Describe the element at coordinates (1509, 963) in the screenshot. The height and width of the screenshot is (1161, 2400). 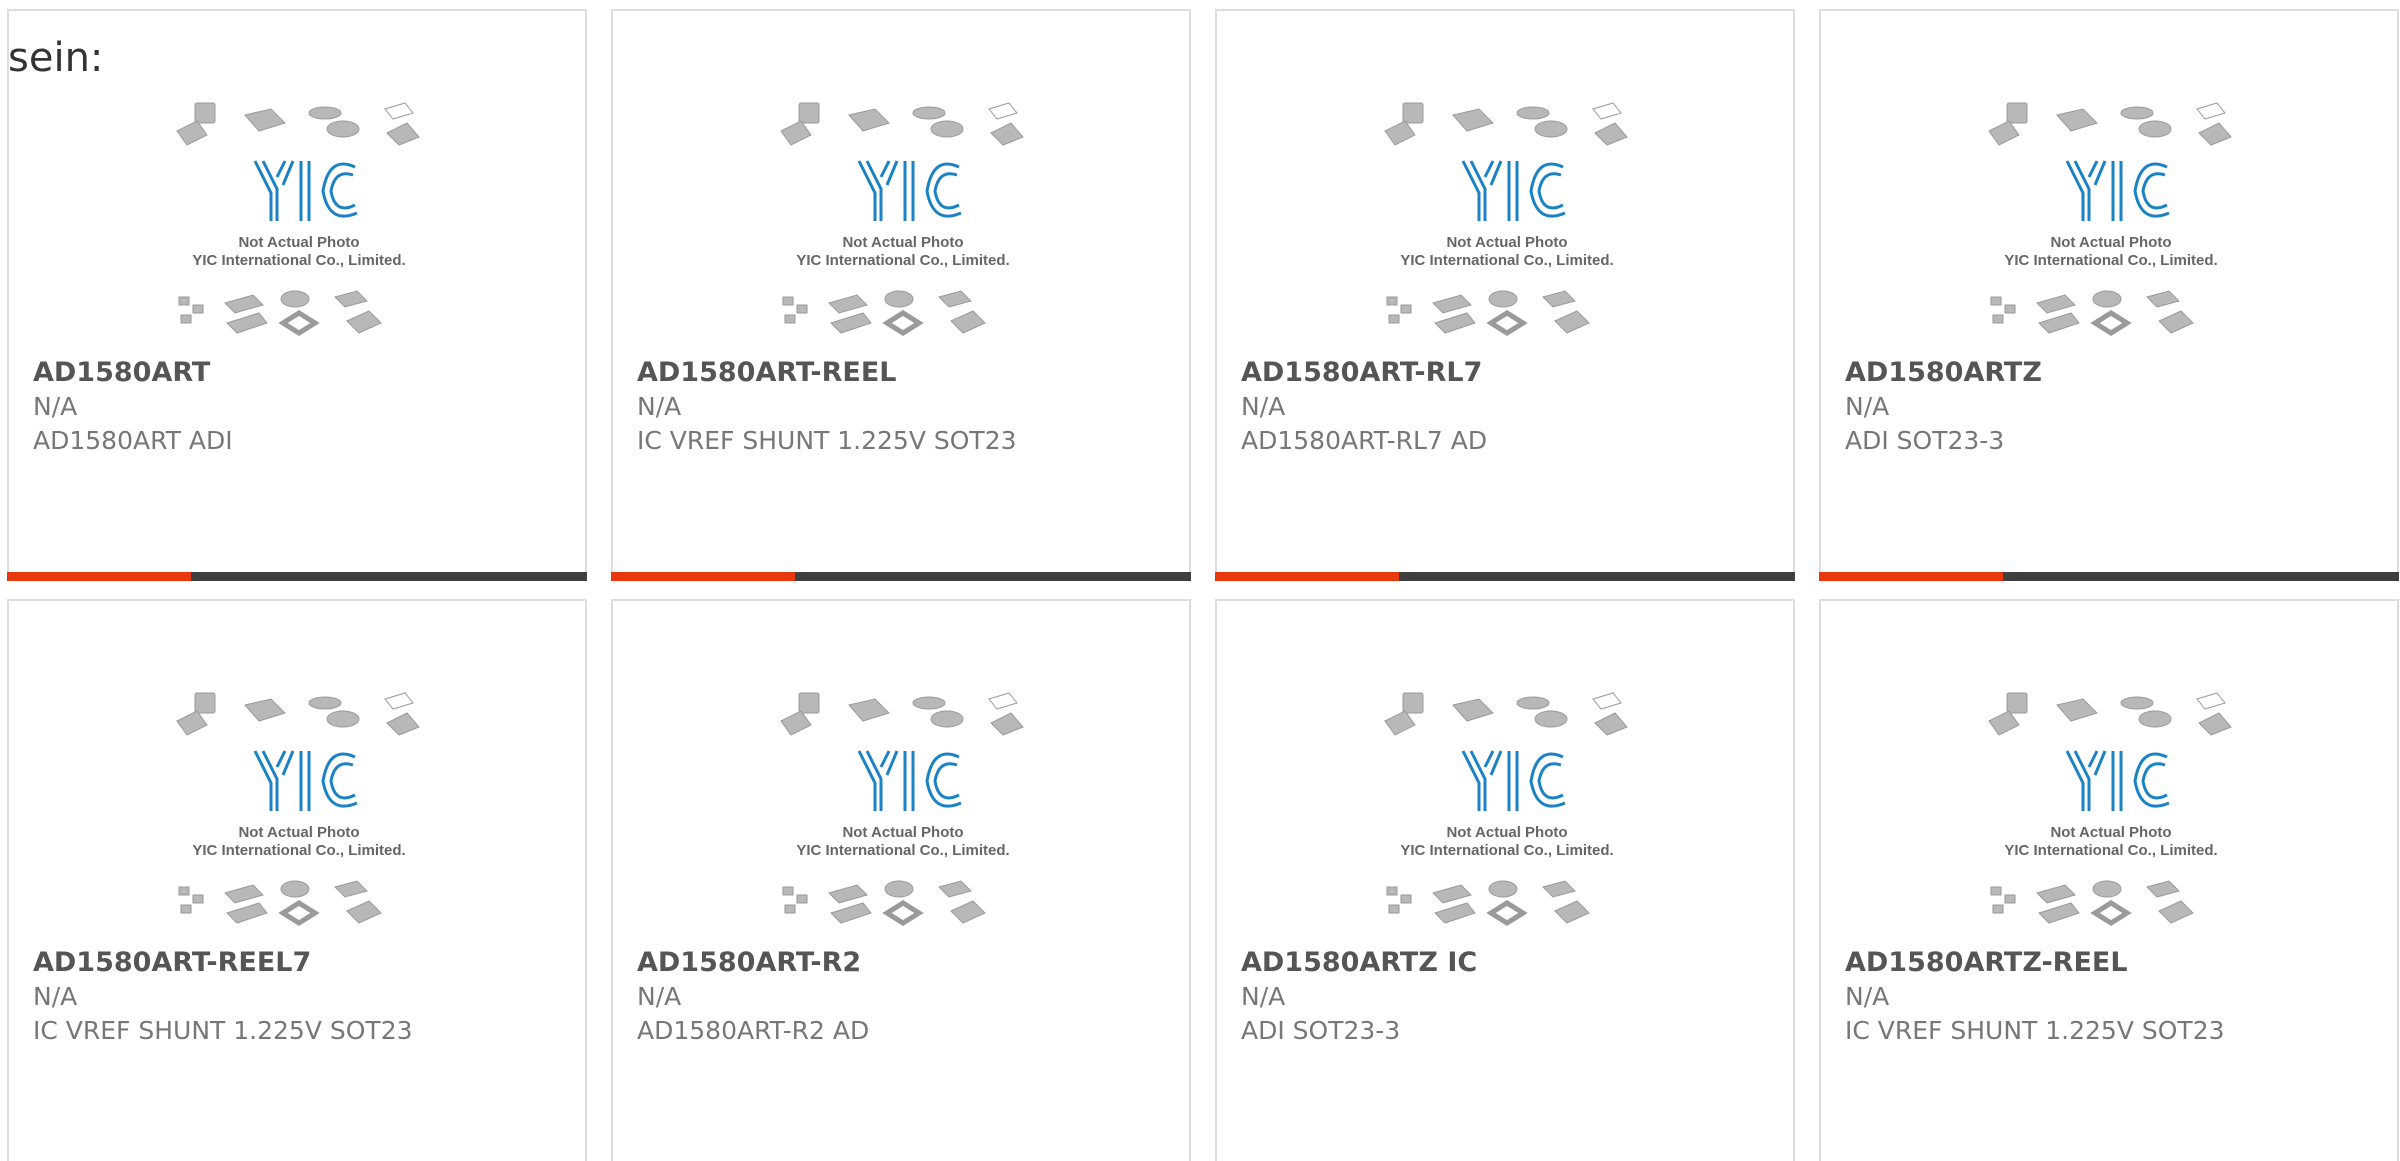
I see `part-number: AD1580ARTZ IC` at that location.